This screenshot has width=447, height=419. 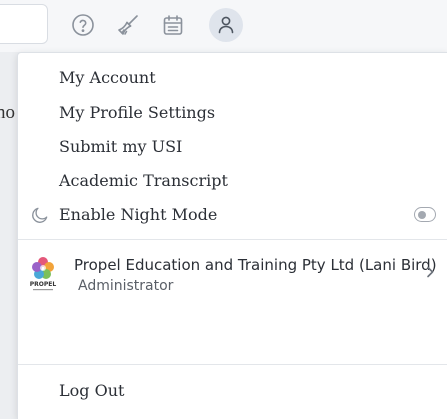 What do you see at coordinates (120, 147) in the screenshot?
I see `menu-item-submit-usi: Submit my USI` at bounding box center [120, 147].